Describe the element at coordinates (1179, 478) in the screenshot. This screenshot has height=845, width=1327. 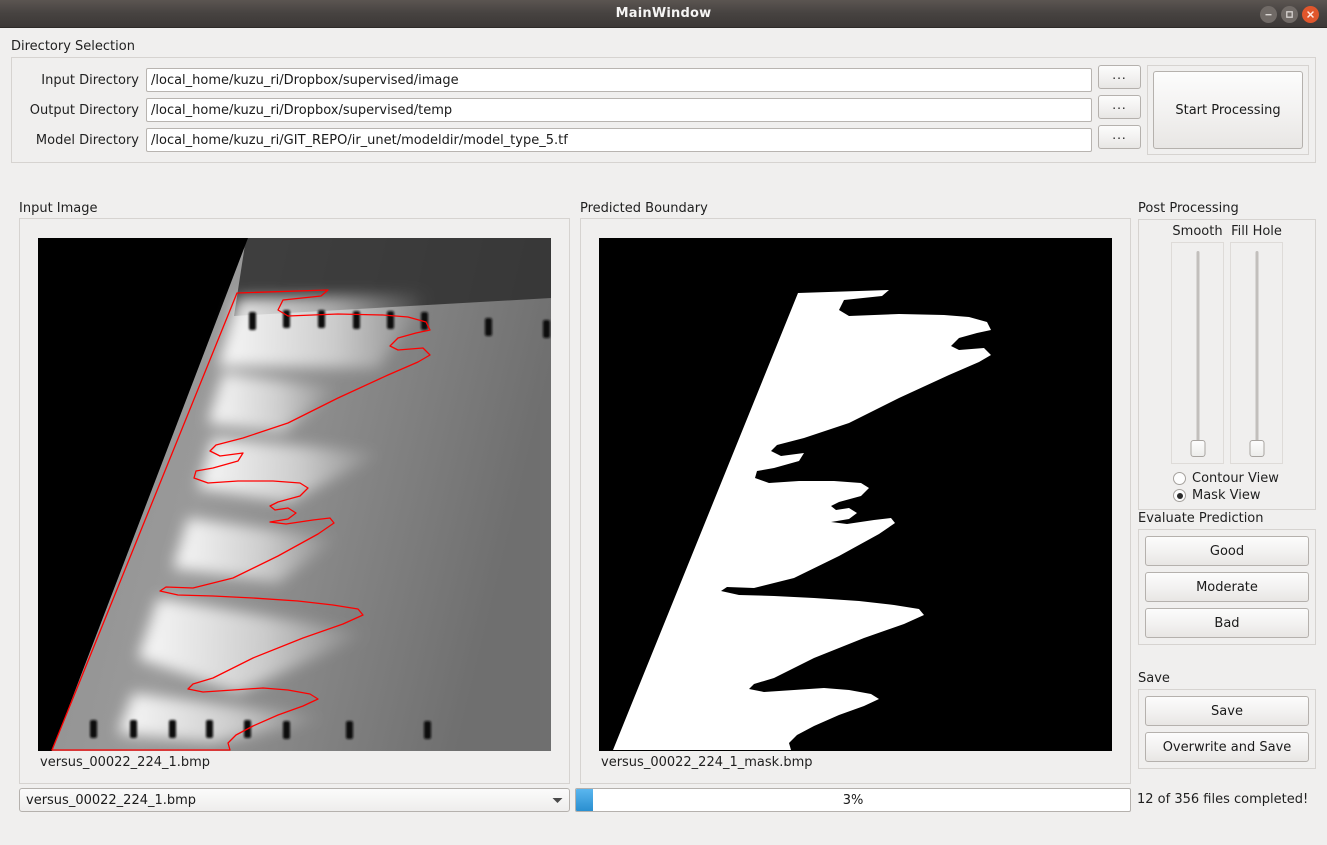
I see `contour-view-radio-icon` at that location.